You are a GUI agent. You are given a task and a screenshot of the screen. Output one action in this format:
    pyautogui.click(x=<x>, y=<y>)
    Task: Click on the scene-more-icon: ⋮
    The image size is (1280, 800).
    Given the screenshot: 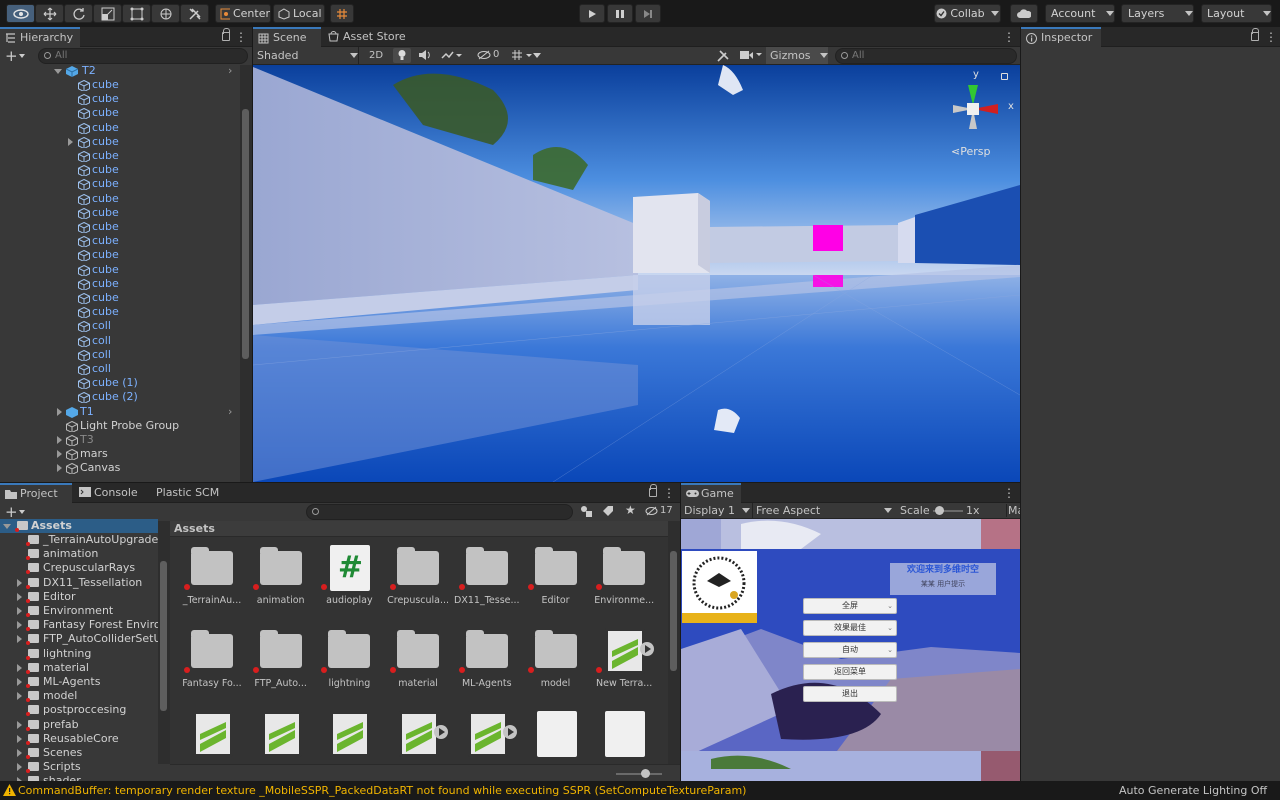 What is the action you would take?
    pyautogui.click(x=1009, y=37)
    